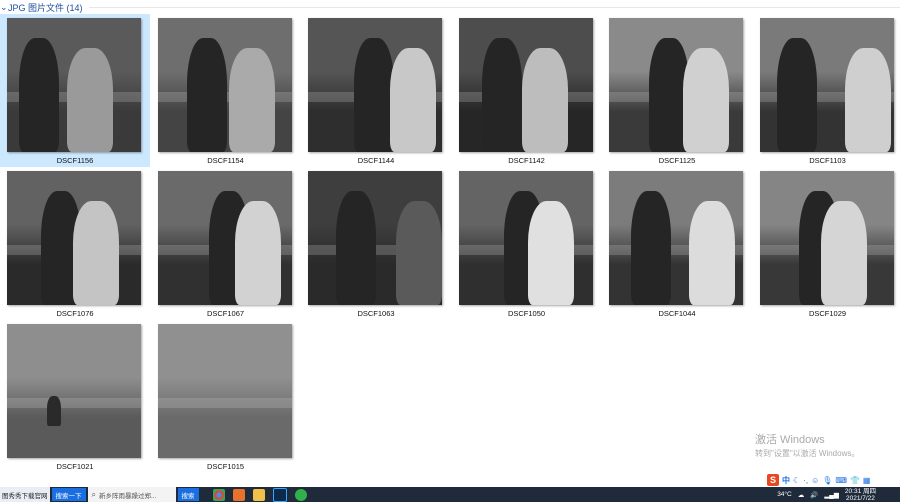  Describe the element at coordinates (860, 491) in the screenshot. I see `clock-time: 20:31 周四` at that location.